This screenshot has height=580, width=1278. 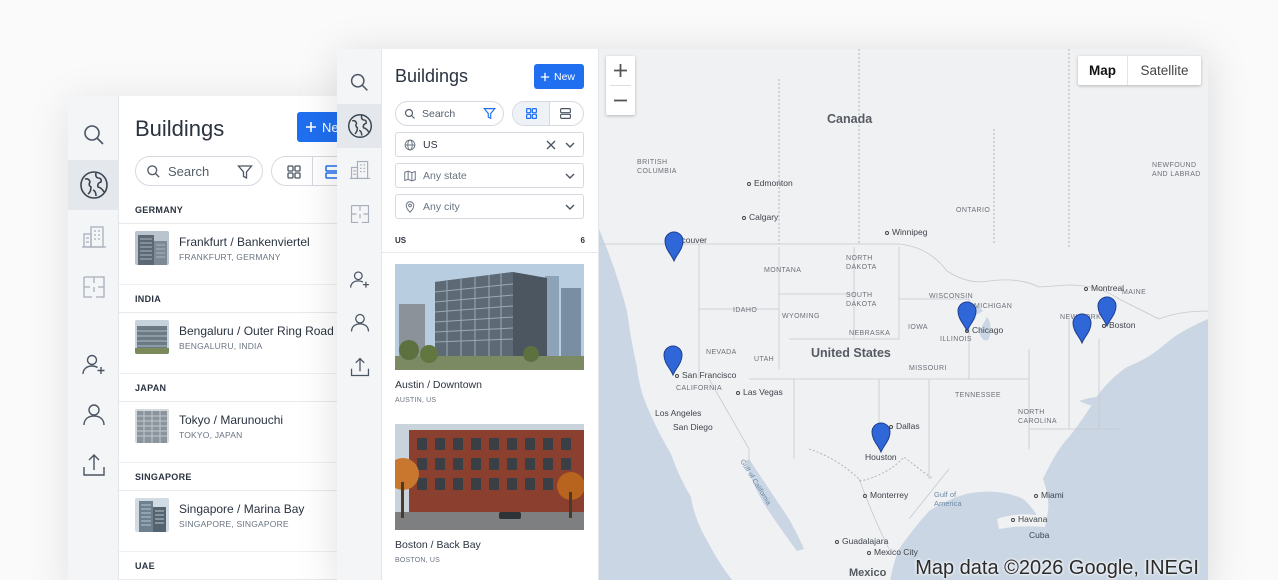 What do you see at coordinates (673, 360) in the screenshot?
I see `map-marker-san-francisco` at bounding box center [673, 360].